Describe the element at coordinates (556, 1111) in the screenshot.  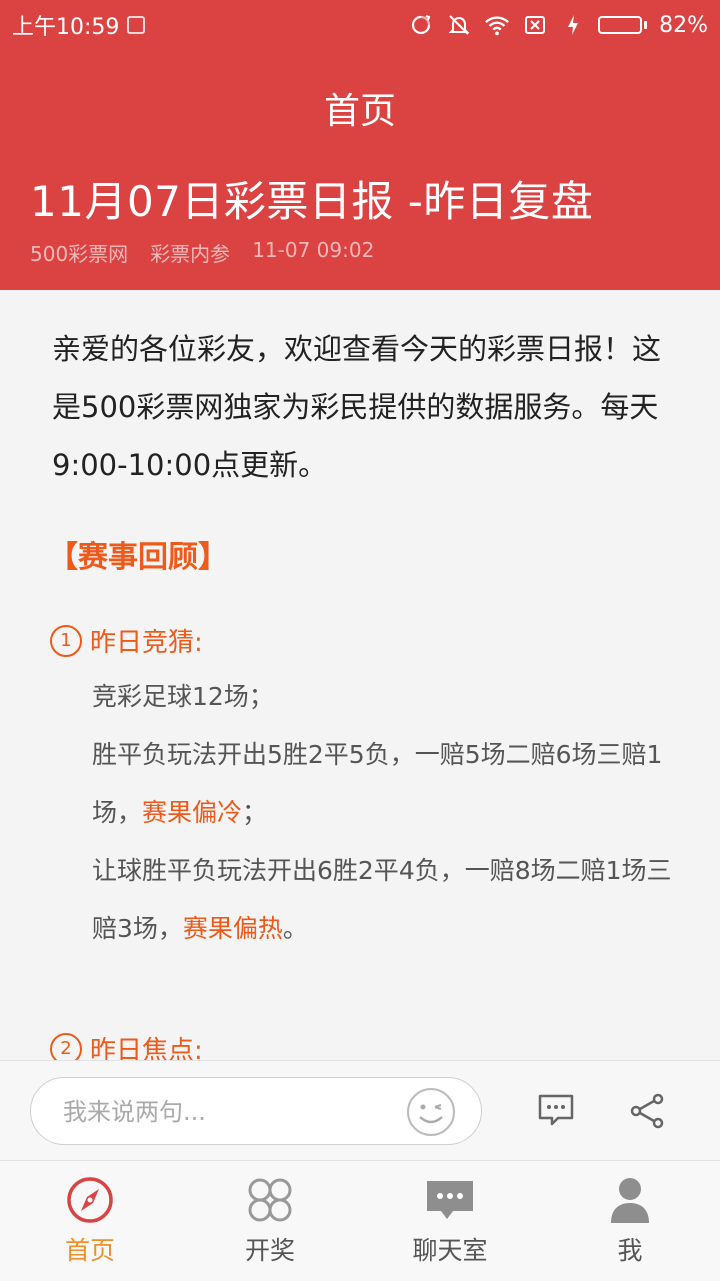
I see `comments-icon` at that location.